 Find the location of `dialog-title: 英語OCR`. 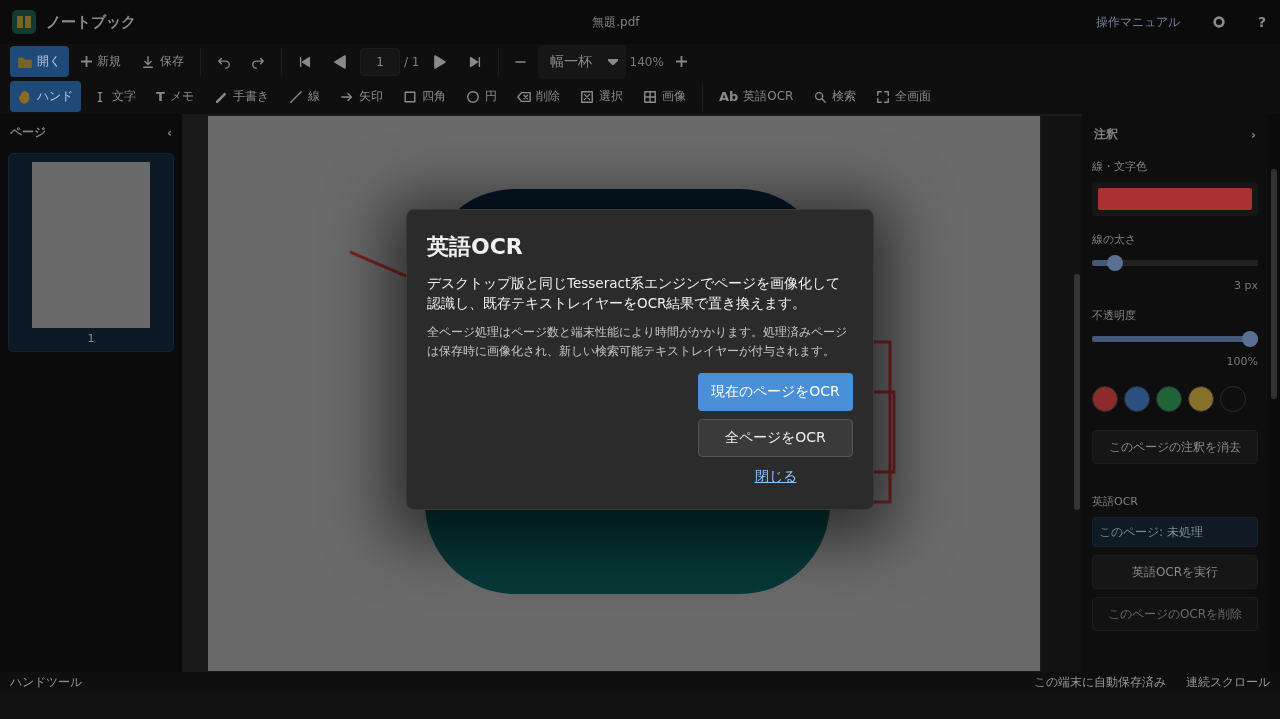

dialog-title: 英語OCR is located at coordinates (475, 246).